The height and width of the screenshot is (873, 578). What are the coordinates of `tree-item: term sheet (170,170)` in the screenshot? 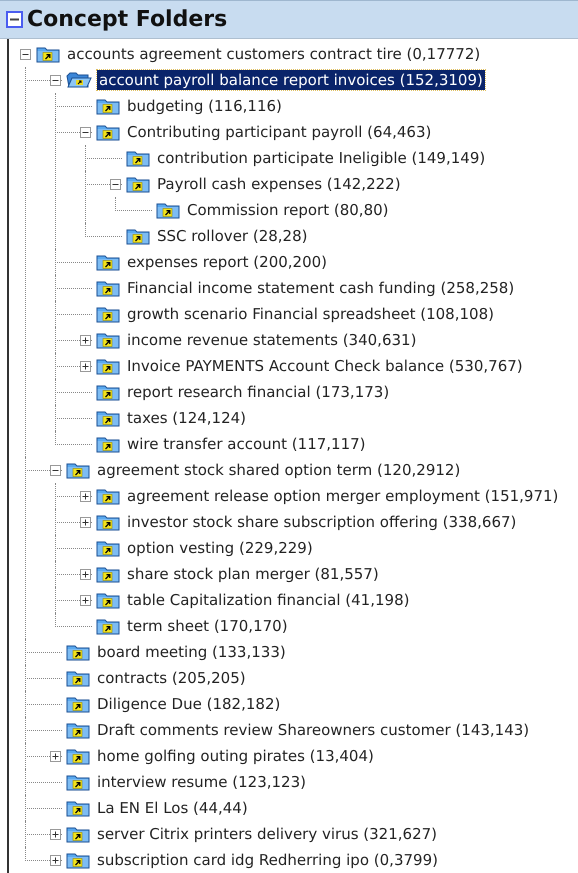 It's located at (207, 626).